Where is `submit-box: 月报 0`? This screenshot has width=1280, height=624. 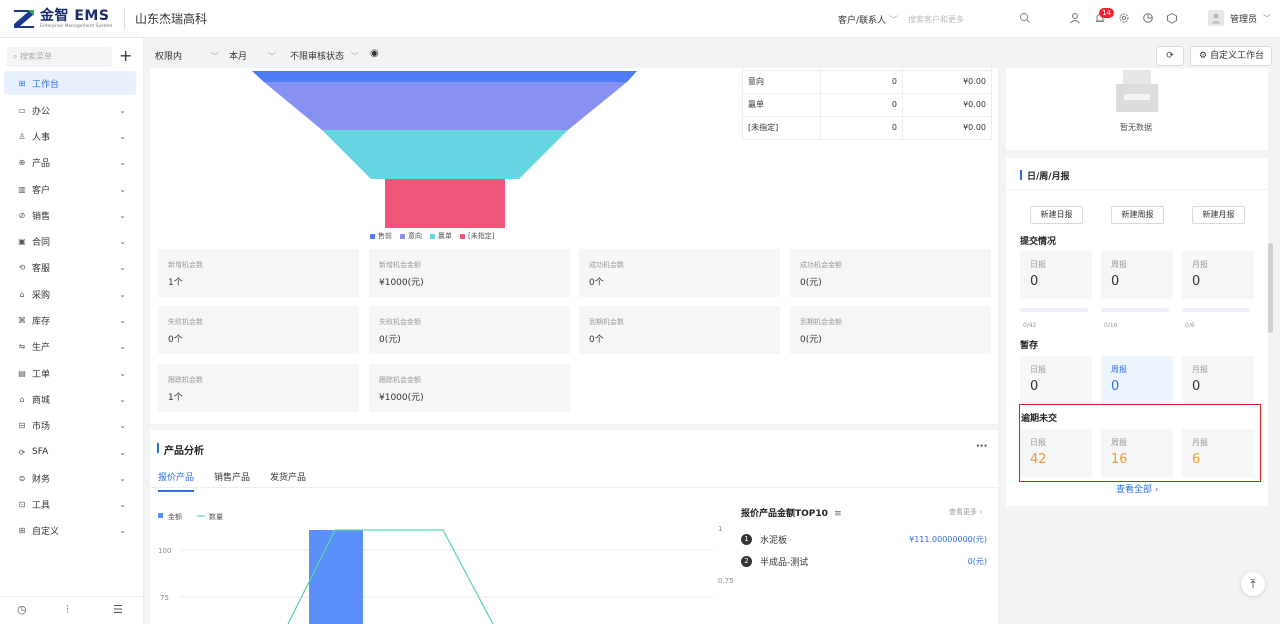 submit-box: 月报 0 is located at coordinates (1218, 275).